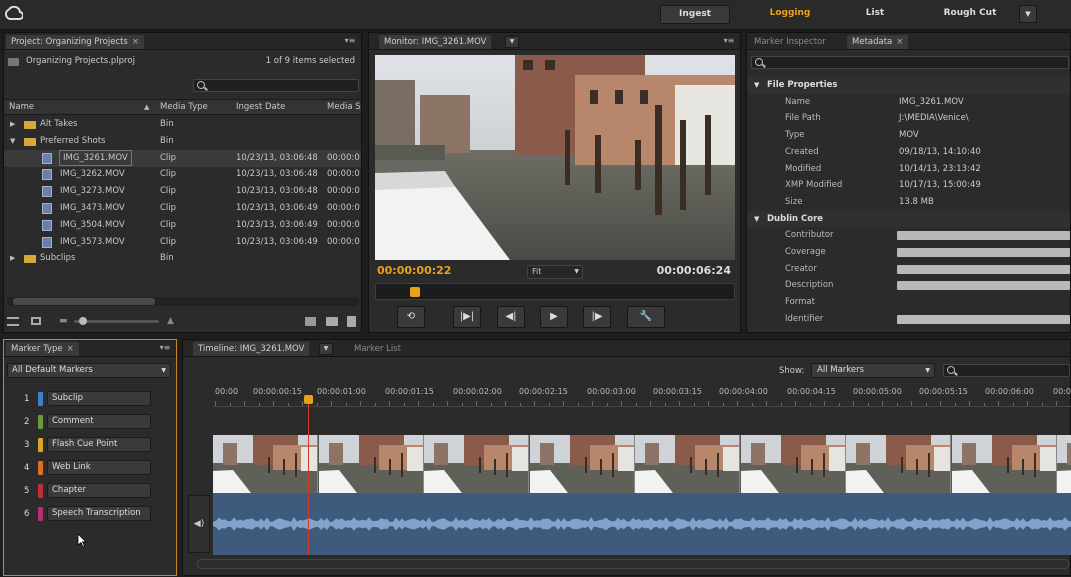  What do you see at coordinates (878, 42) in the screenshot?
I see `tab-metadata: Metadata ×` at bounding box center [878, 42].